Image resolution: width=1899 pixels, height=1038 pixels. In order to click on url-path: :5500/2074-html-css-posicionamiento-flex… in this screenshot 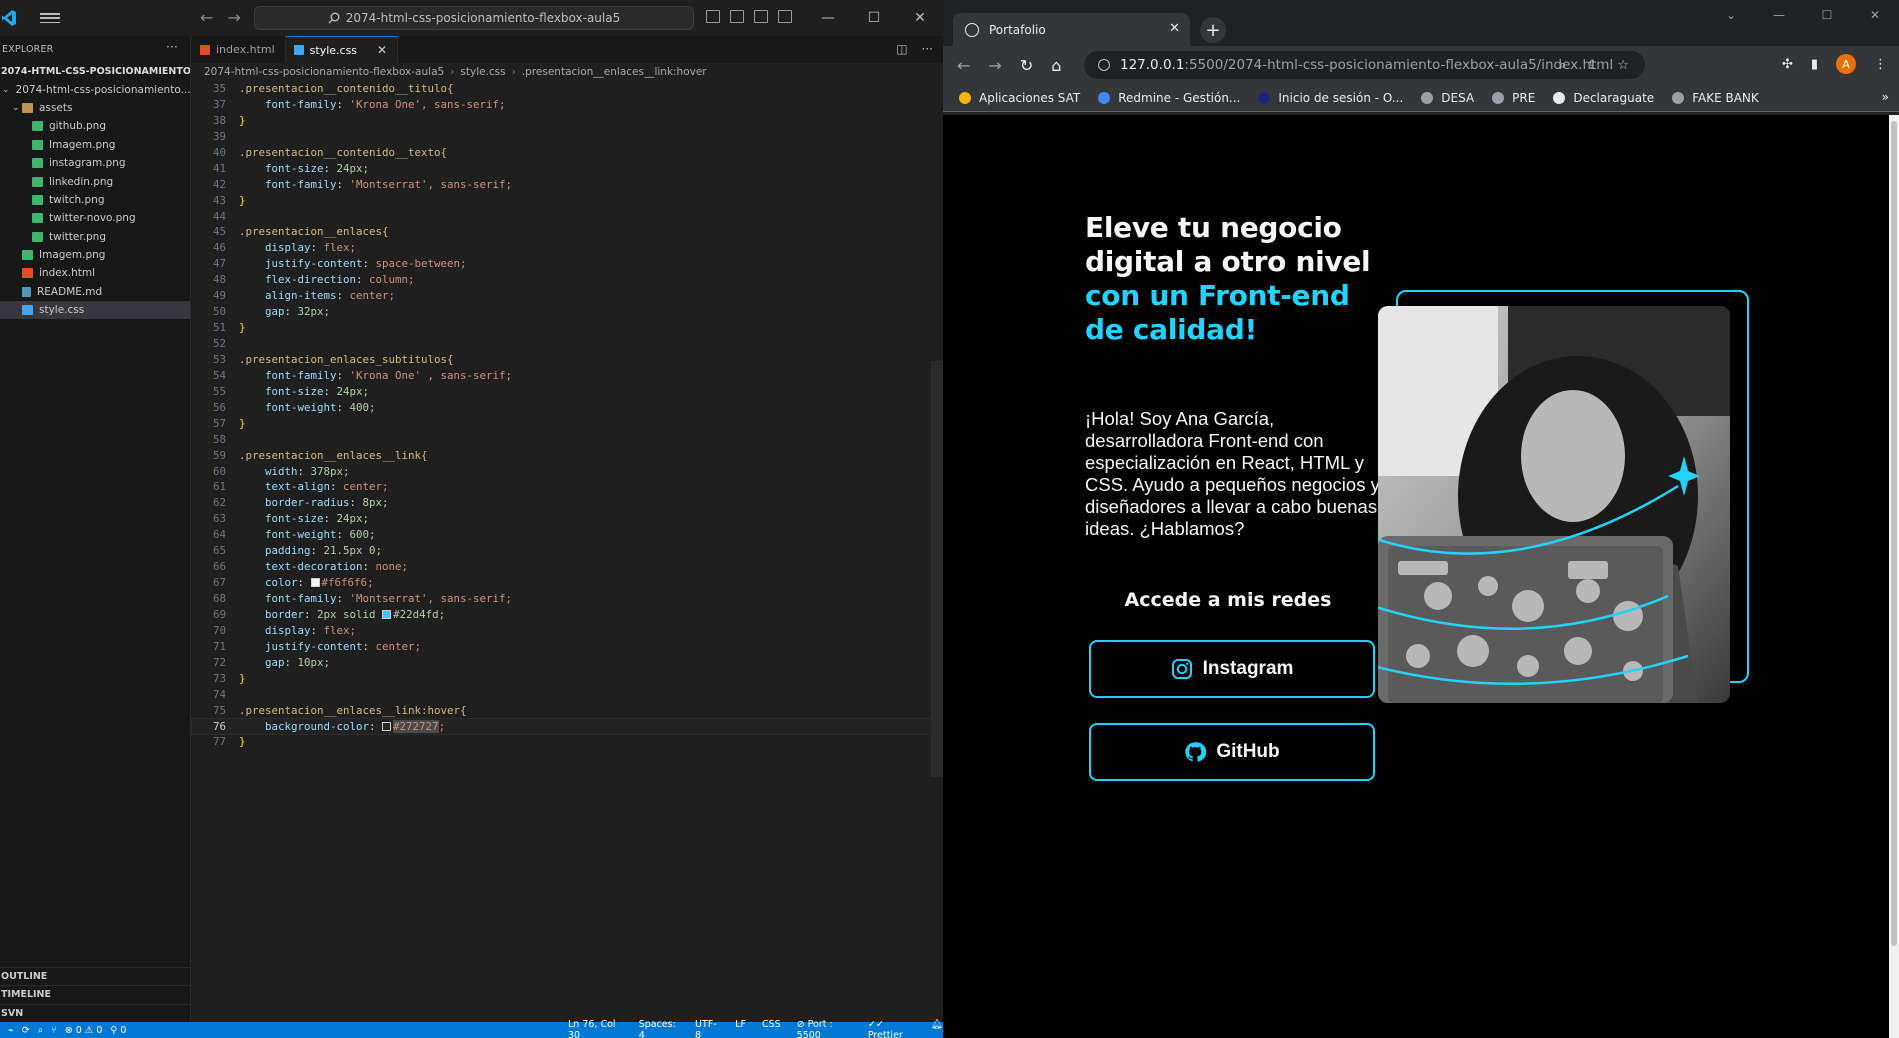, I will do `click(1399, 65)`.